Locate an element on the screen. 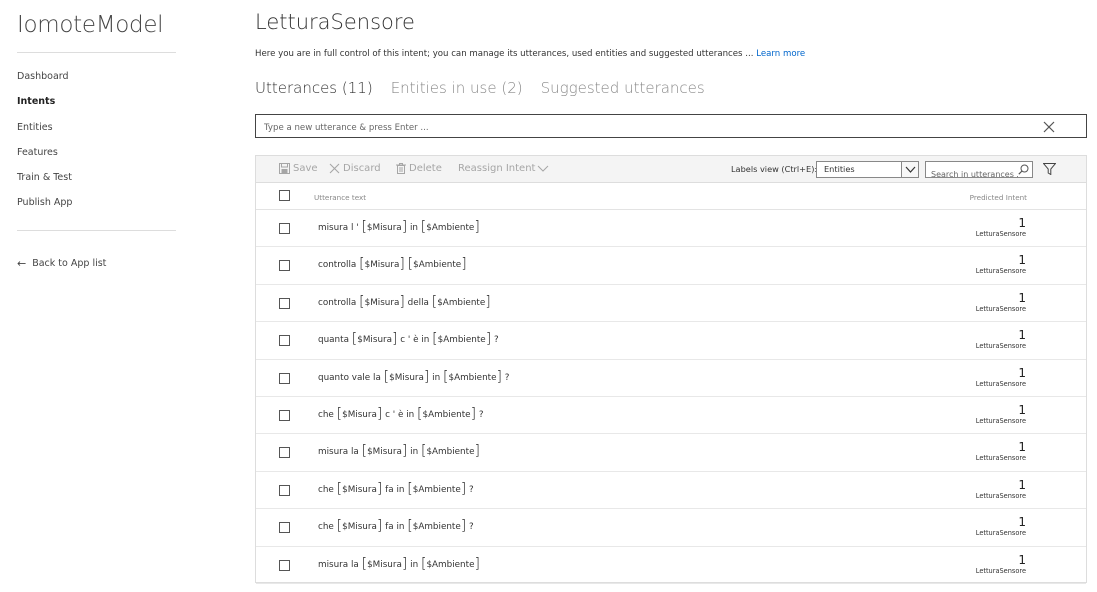  prediction-score: 1 is located at coordinates (1022, 223).